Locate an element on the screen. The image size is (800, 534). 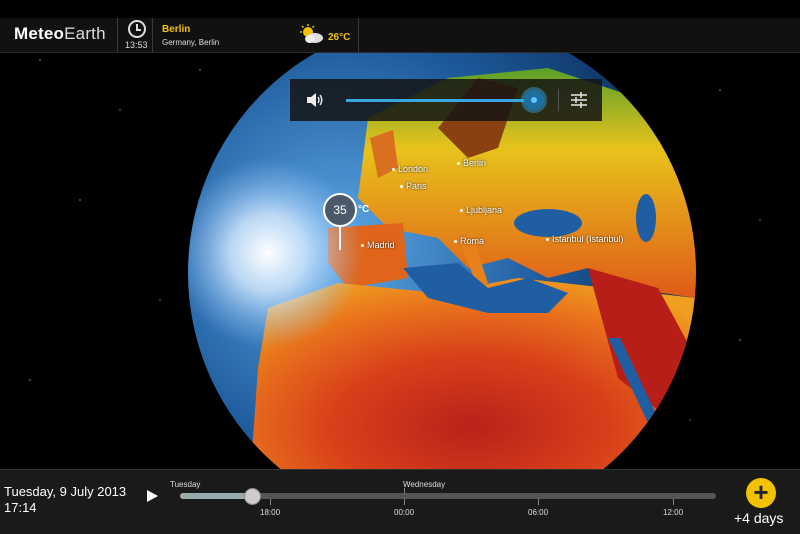
hour-label: 00:00 is located at coordinates (404, 512).